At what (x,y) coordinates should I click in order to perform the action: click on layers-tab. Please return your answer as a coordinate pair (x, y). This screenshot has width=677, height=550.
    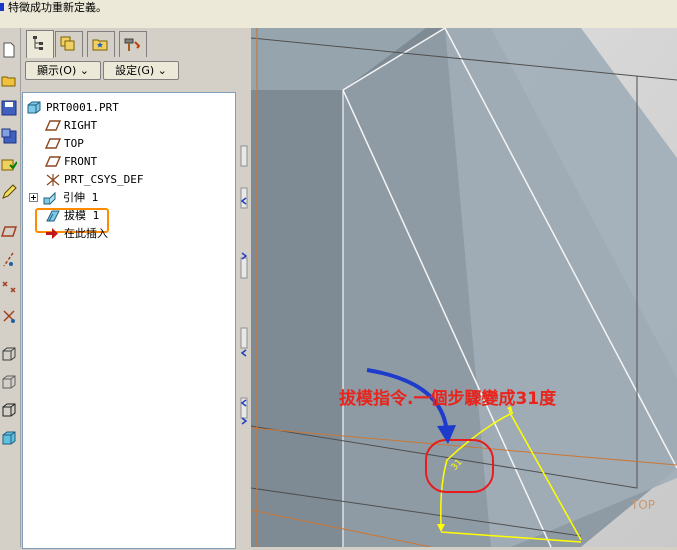
    Looking at the image, I should click on (69, 44).